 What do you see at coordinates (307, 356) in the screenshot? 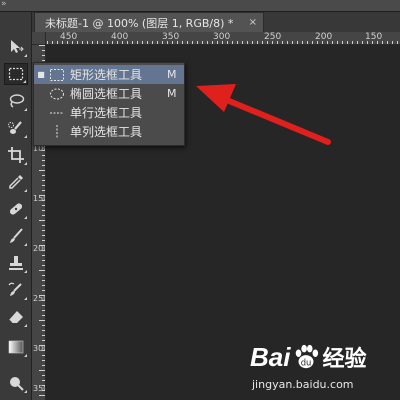
I see `paw-icon: du` at bounding box center [307, 356].